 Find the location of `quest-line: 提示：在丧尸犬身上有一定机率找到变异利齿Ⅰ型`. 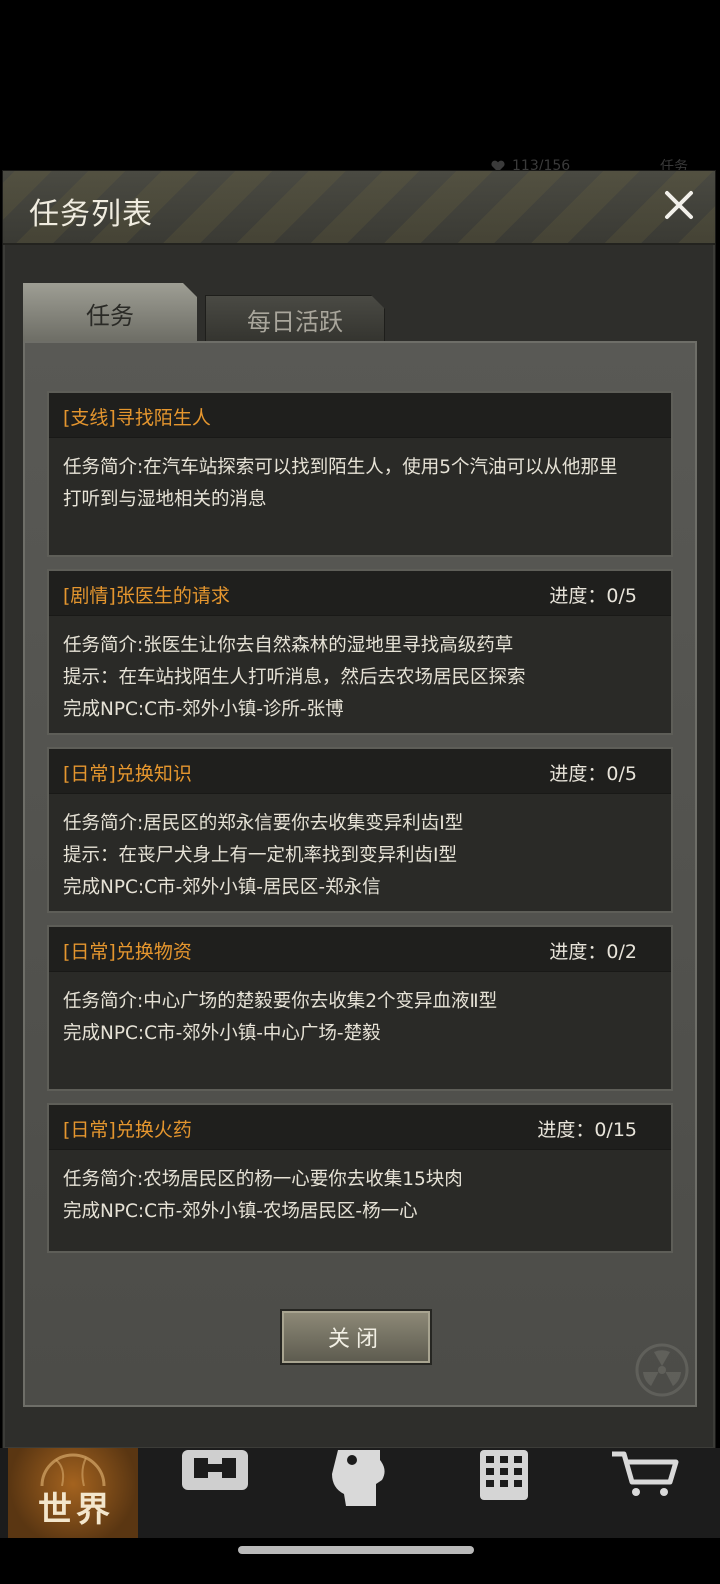

quest-line: 提示：在丧尸犬身上有一定机率找到变异利齿Ⅰ型 is located at coordinates (260, 855).